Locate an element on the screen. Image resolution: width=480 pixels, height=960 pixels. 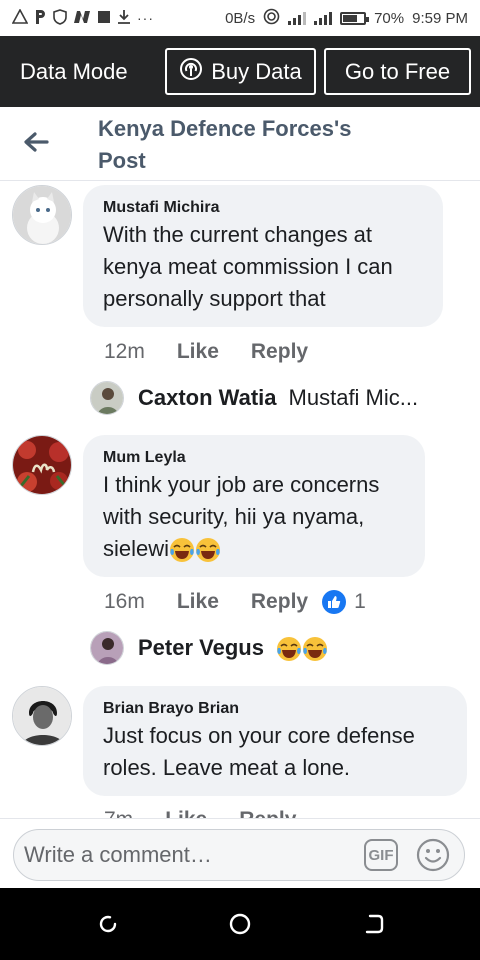
p-icon is located at coordinates (40, 18).